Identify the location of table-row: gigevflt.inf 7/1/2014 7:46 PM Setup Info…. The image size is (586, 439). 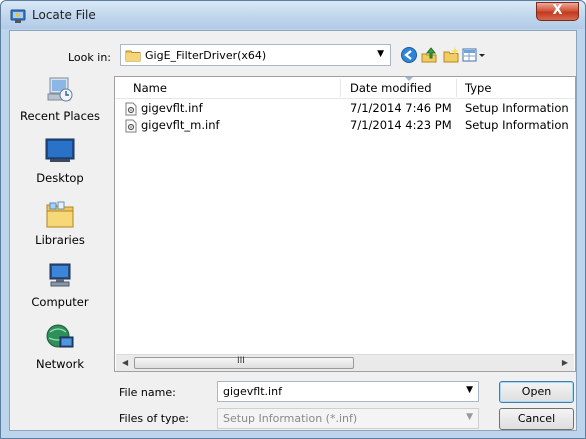
(345, 108).